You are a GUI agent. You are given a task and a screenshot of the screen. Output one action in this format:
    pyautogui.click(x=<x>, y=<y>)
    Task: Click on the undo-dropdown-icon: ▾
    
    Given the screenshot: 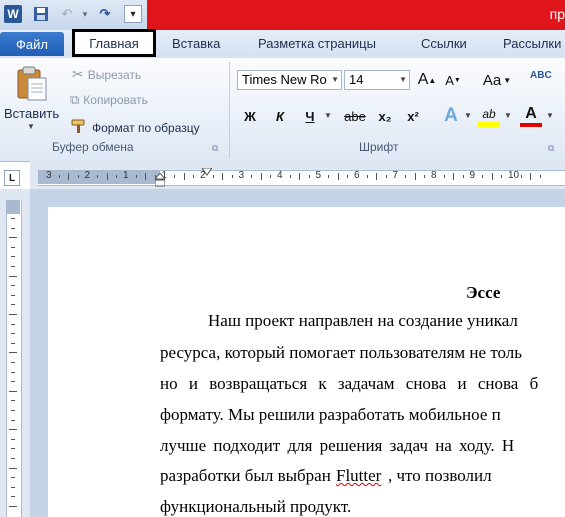 What is the action you would take?
    pyautogui.click(x=85, y=14)
    